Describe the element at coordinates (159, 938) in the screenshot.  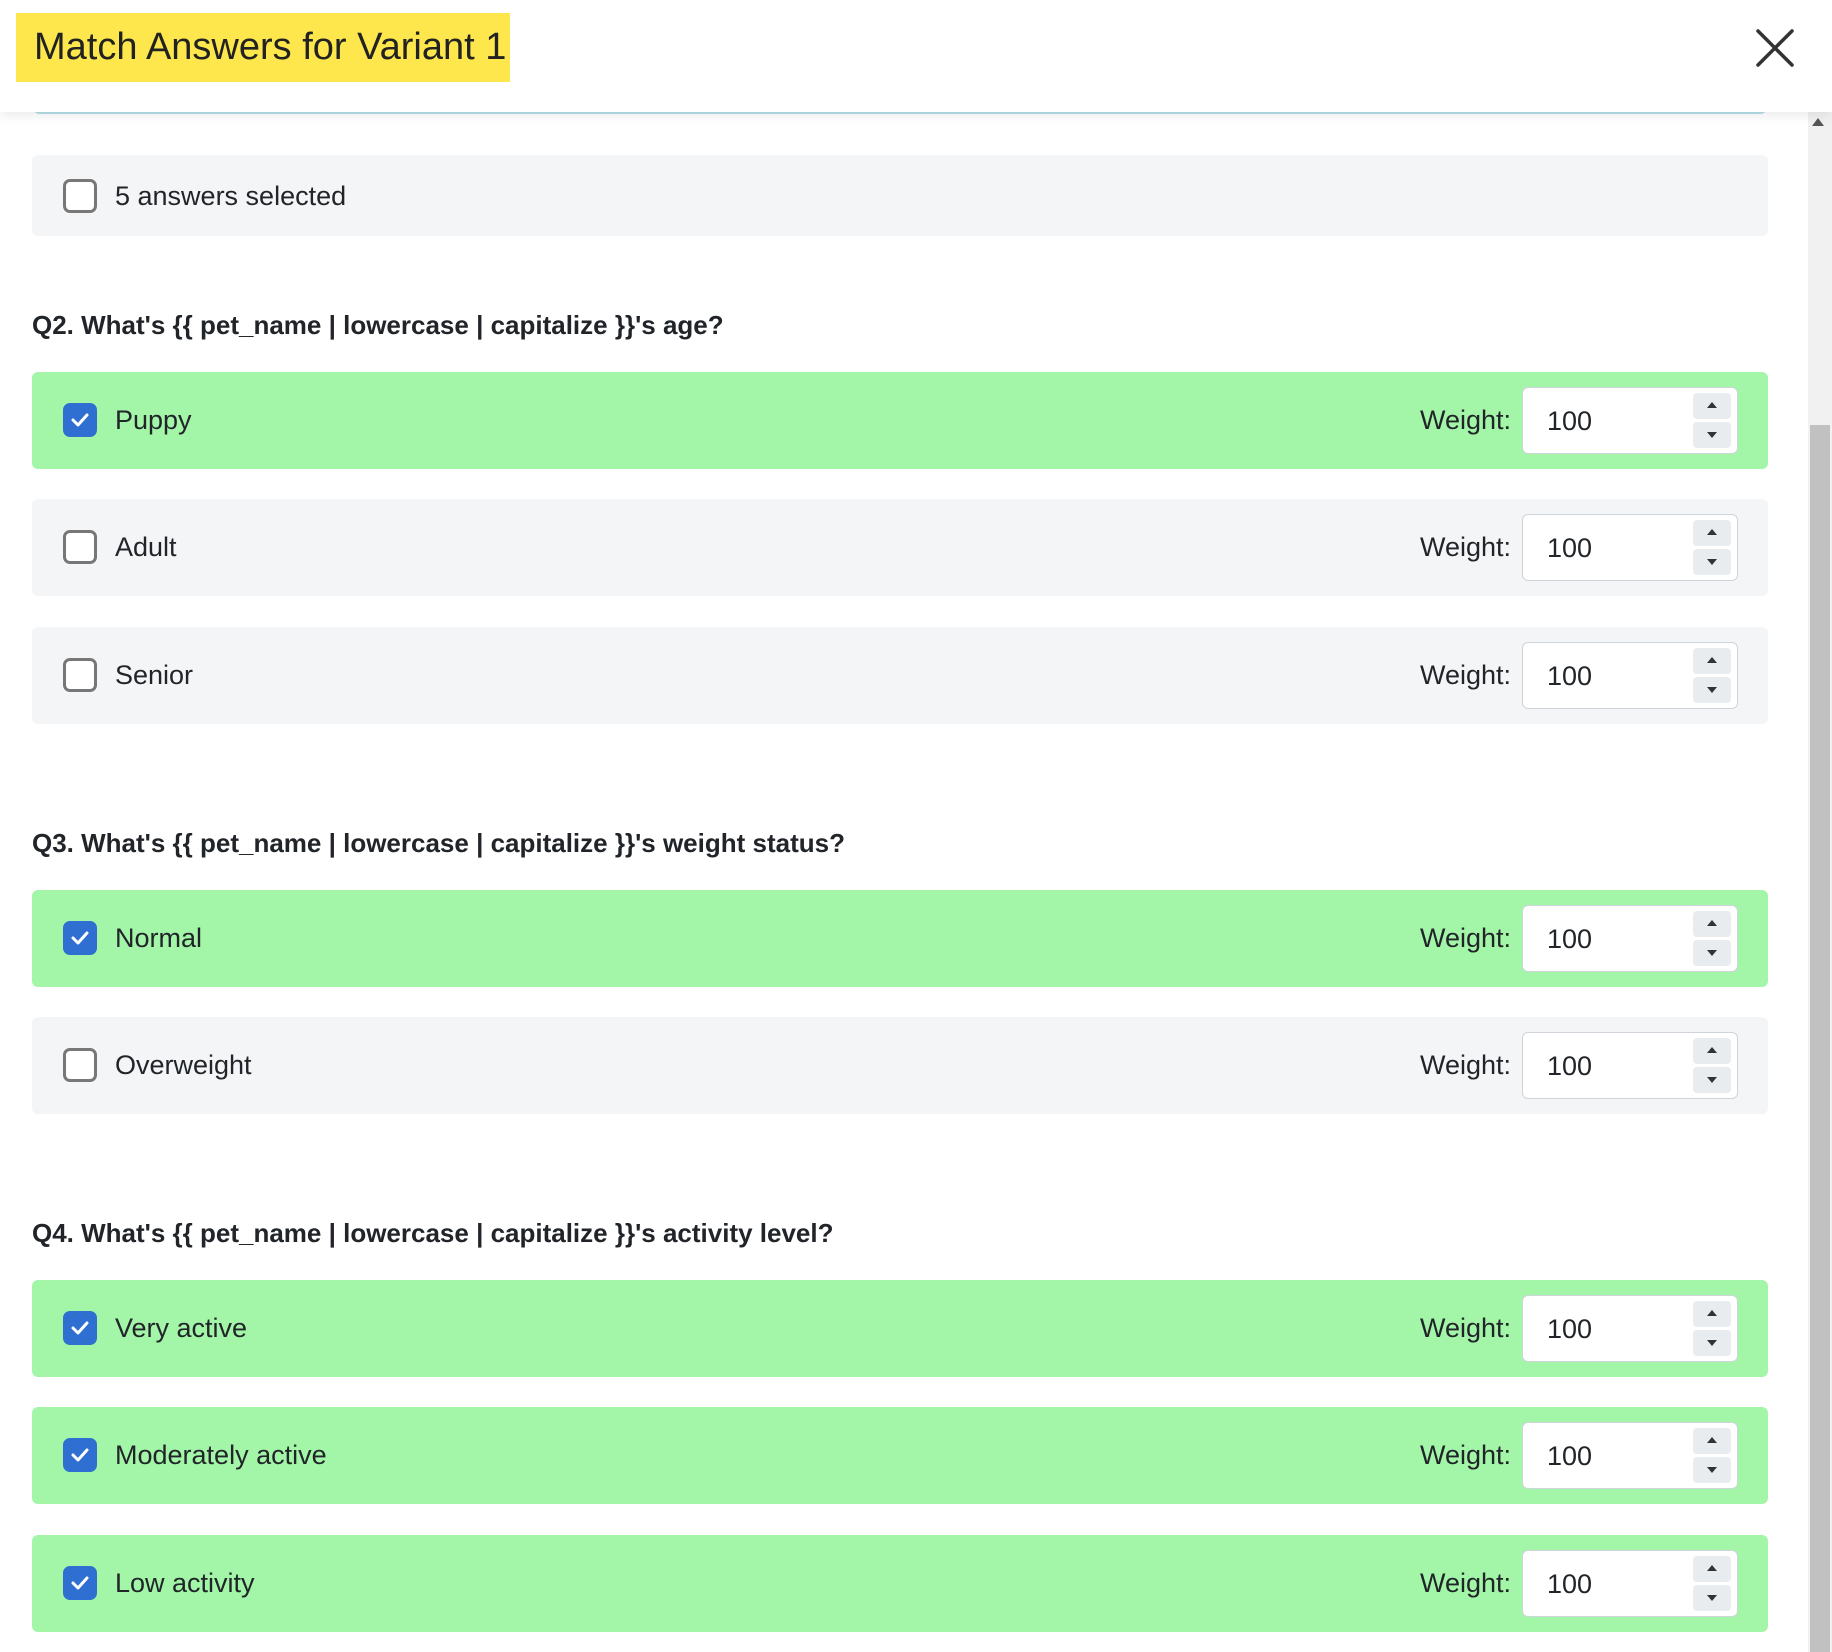
I see `answer-label: Normal` at that location.